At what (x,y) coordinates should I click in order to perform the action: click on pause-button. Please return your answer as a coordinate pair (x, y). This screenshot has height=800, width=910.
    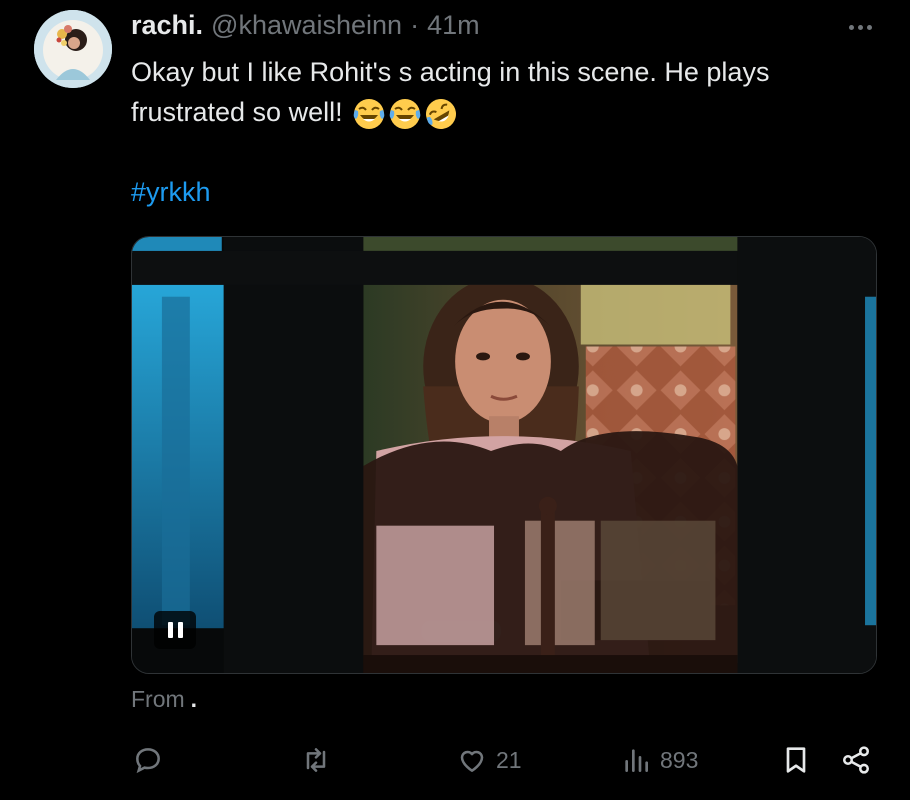
    Looking at the image, I should click on (175, 630).